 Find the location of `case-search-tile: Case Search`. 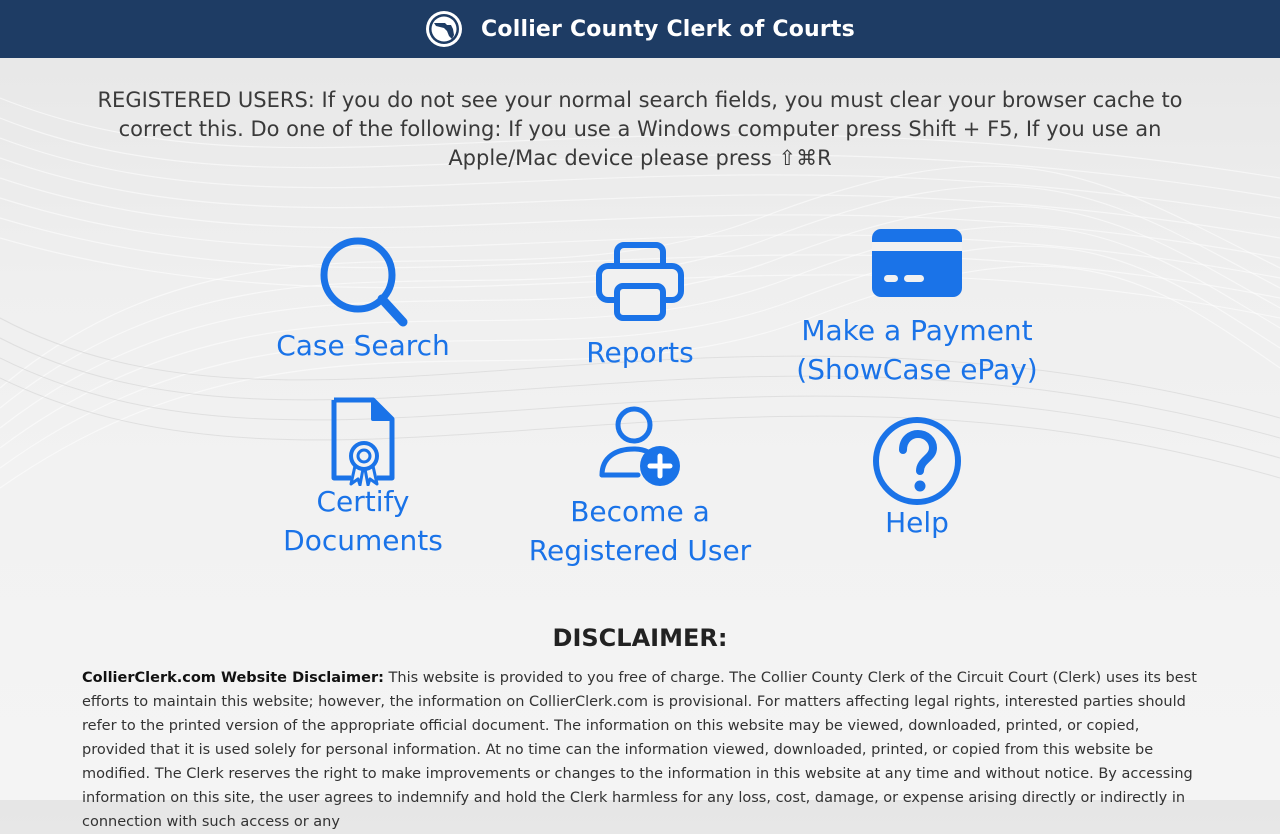

case-search-tile: Case Search is located at coordinates (363, 300).